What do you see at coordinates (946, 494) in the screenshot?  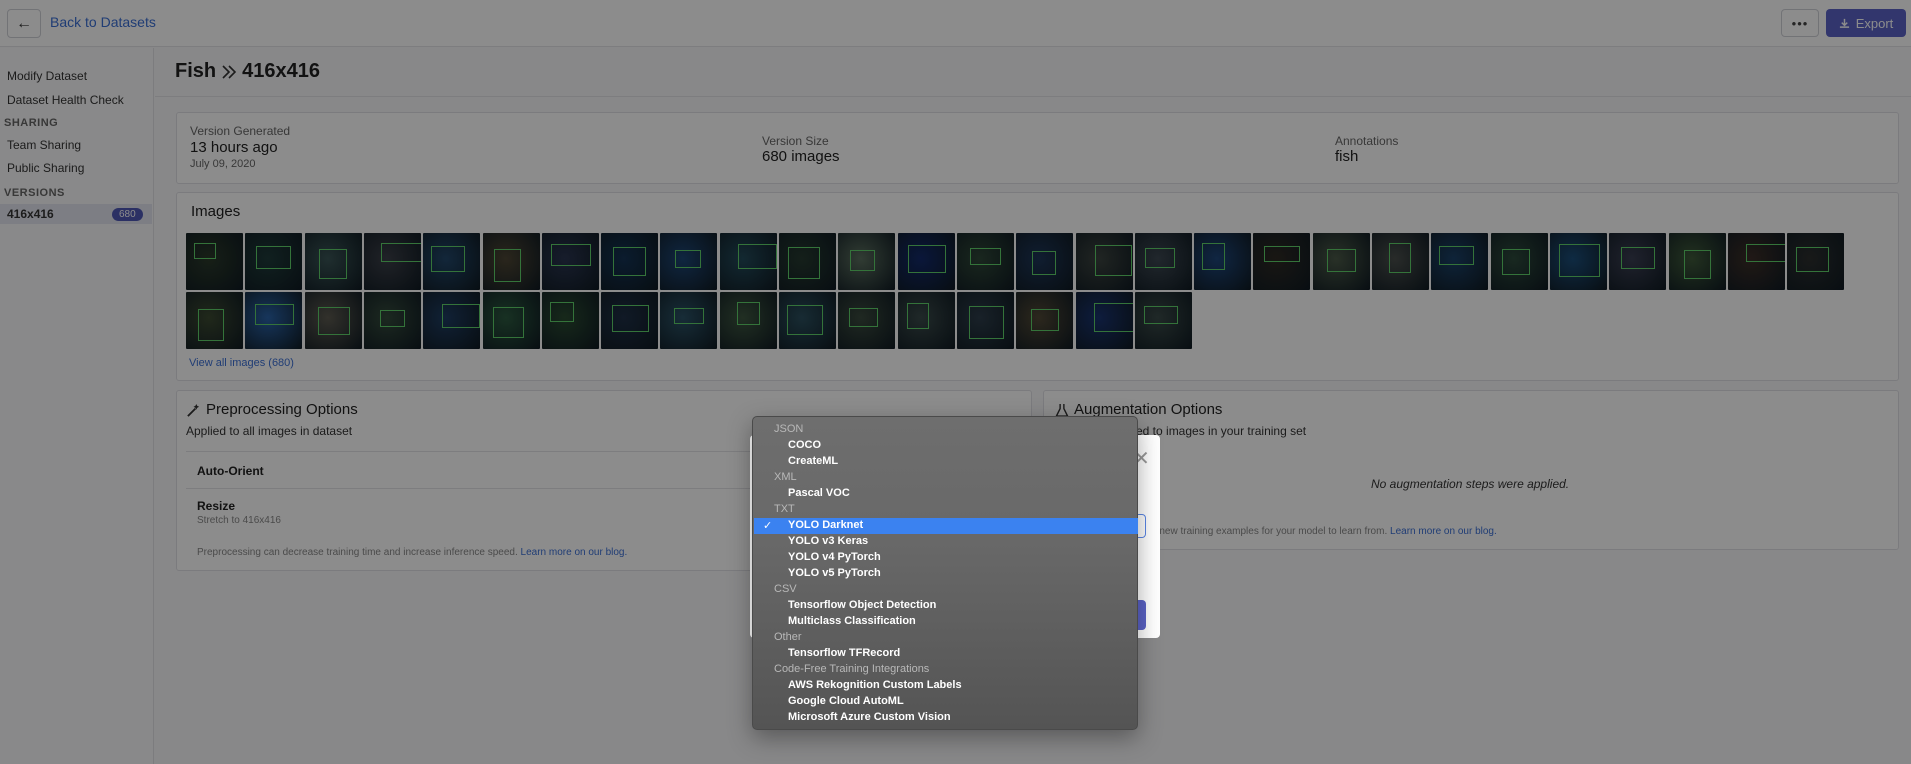 I see `dropdown-option: Pascal VOC` at bounding box center [946, 494].